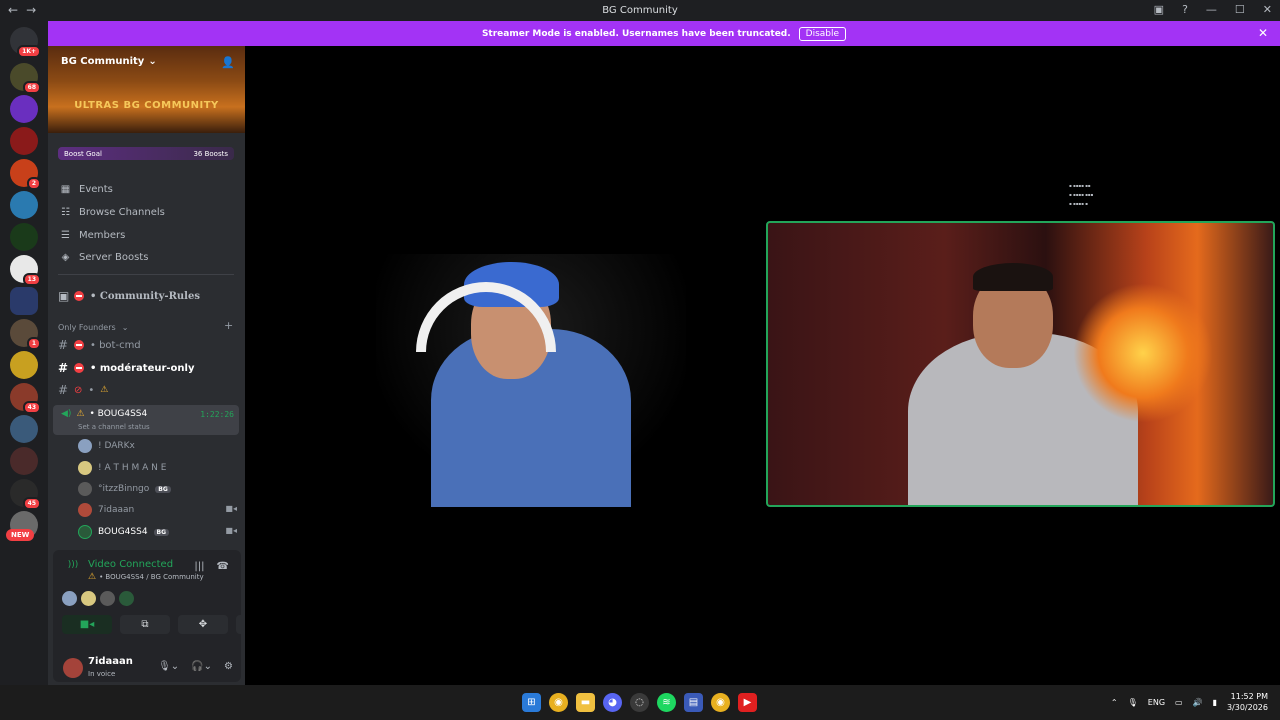 Image resolution: width=1280 pixels, height=720 pixels. I want to click on nav-events: ▦ Events, so click(86, 189).